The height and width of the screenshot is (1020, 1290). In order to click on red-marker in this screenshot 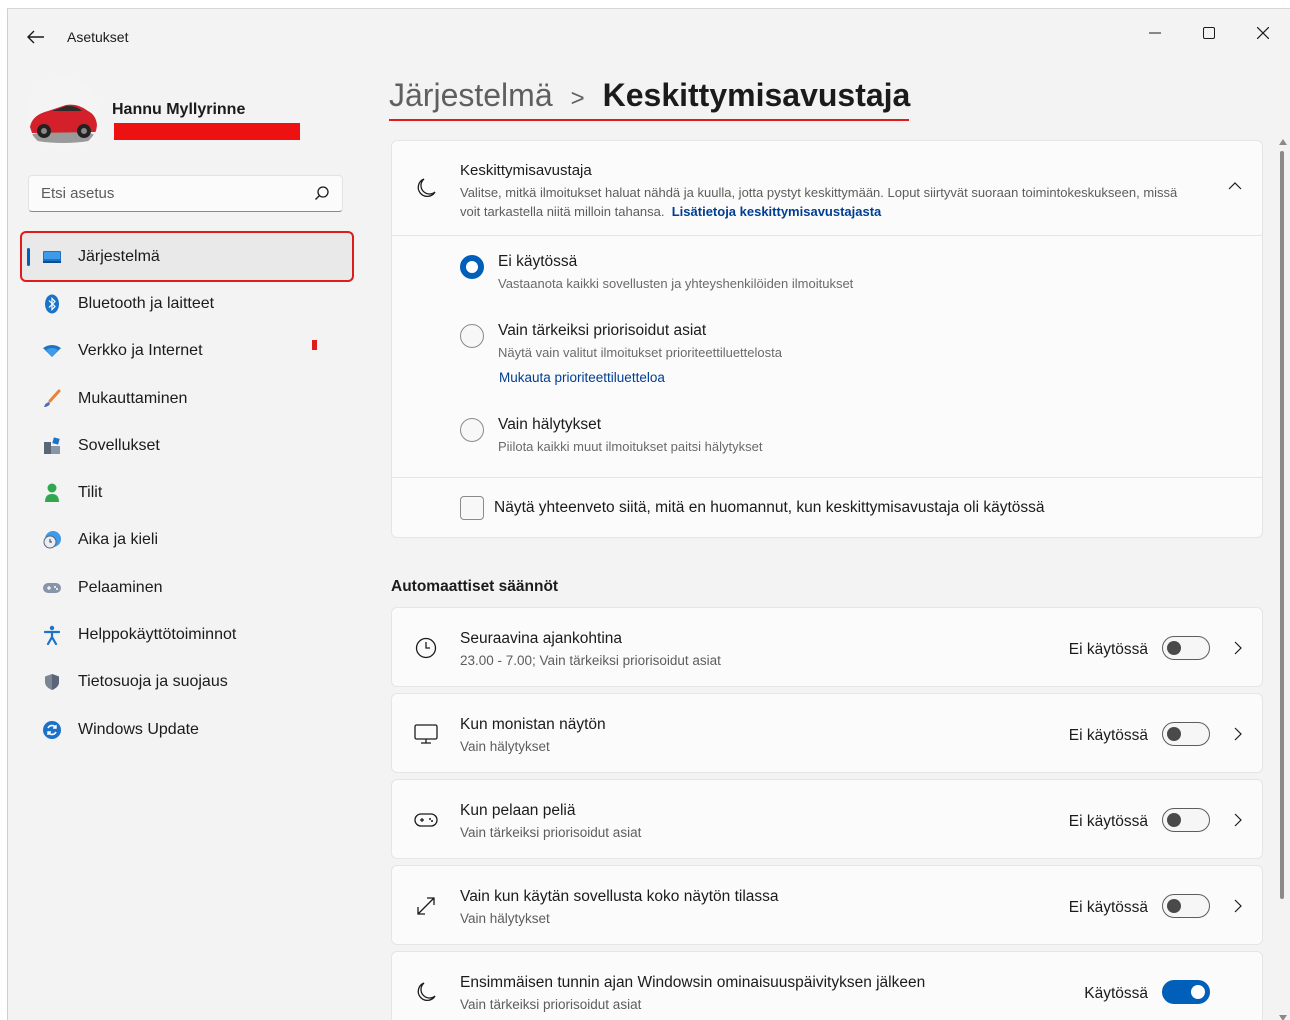, I will do `click(314, 344)`.